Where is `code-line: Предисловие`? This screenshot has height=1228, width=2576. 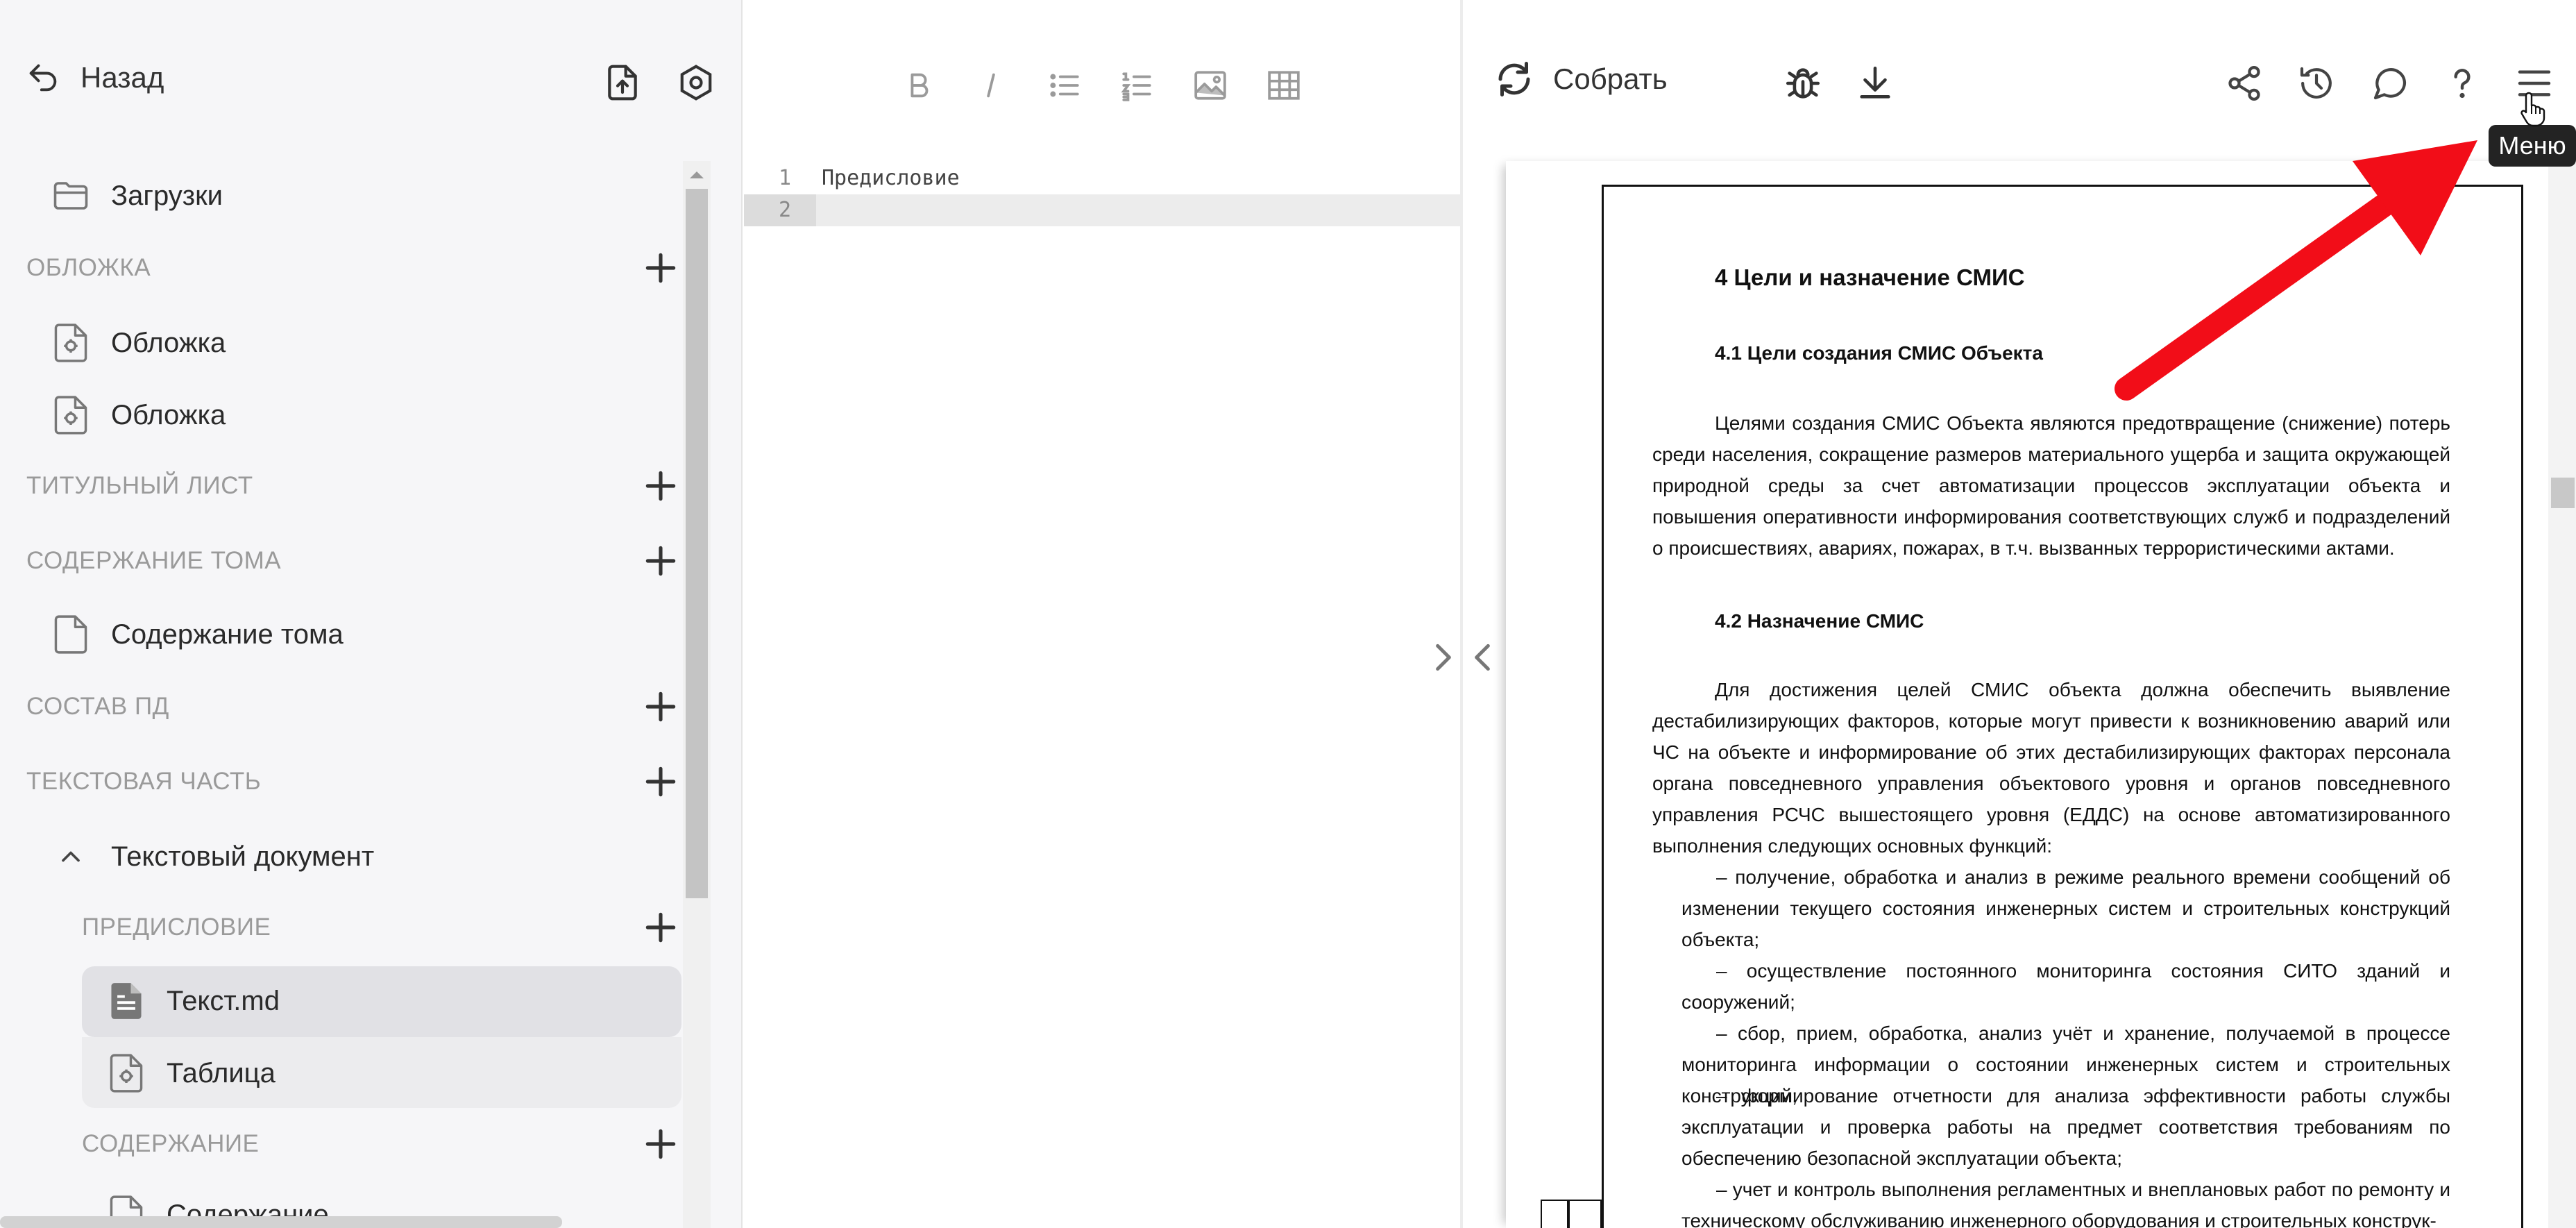 code-line: Предисловие is located at coordinates (891, 178).